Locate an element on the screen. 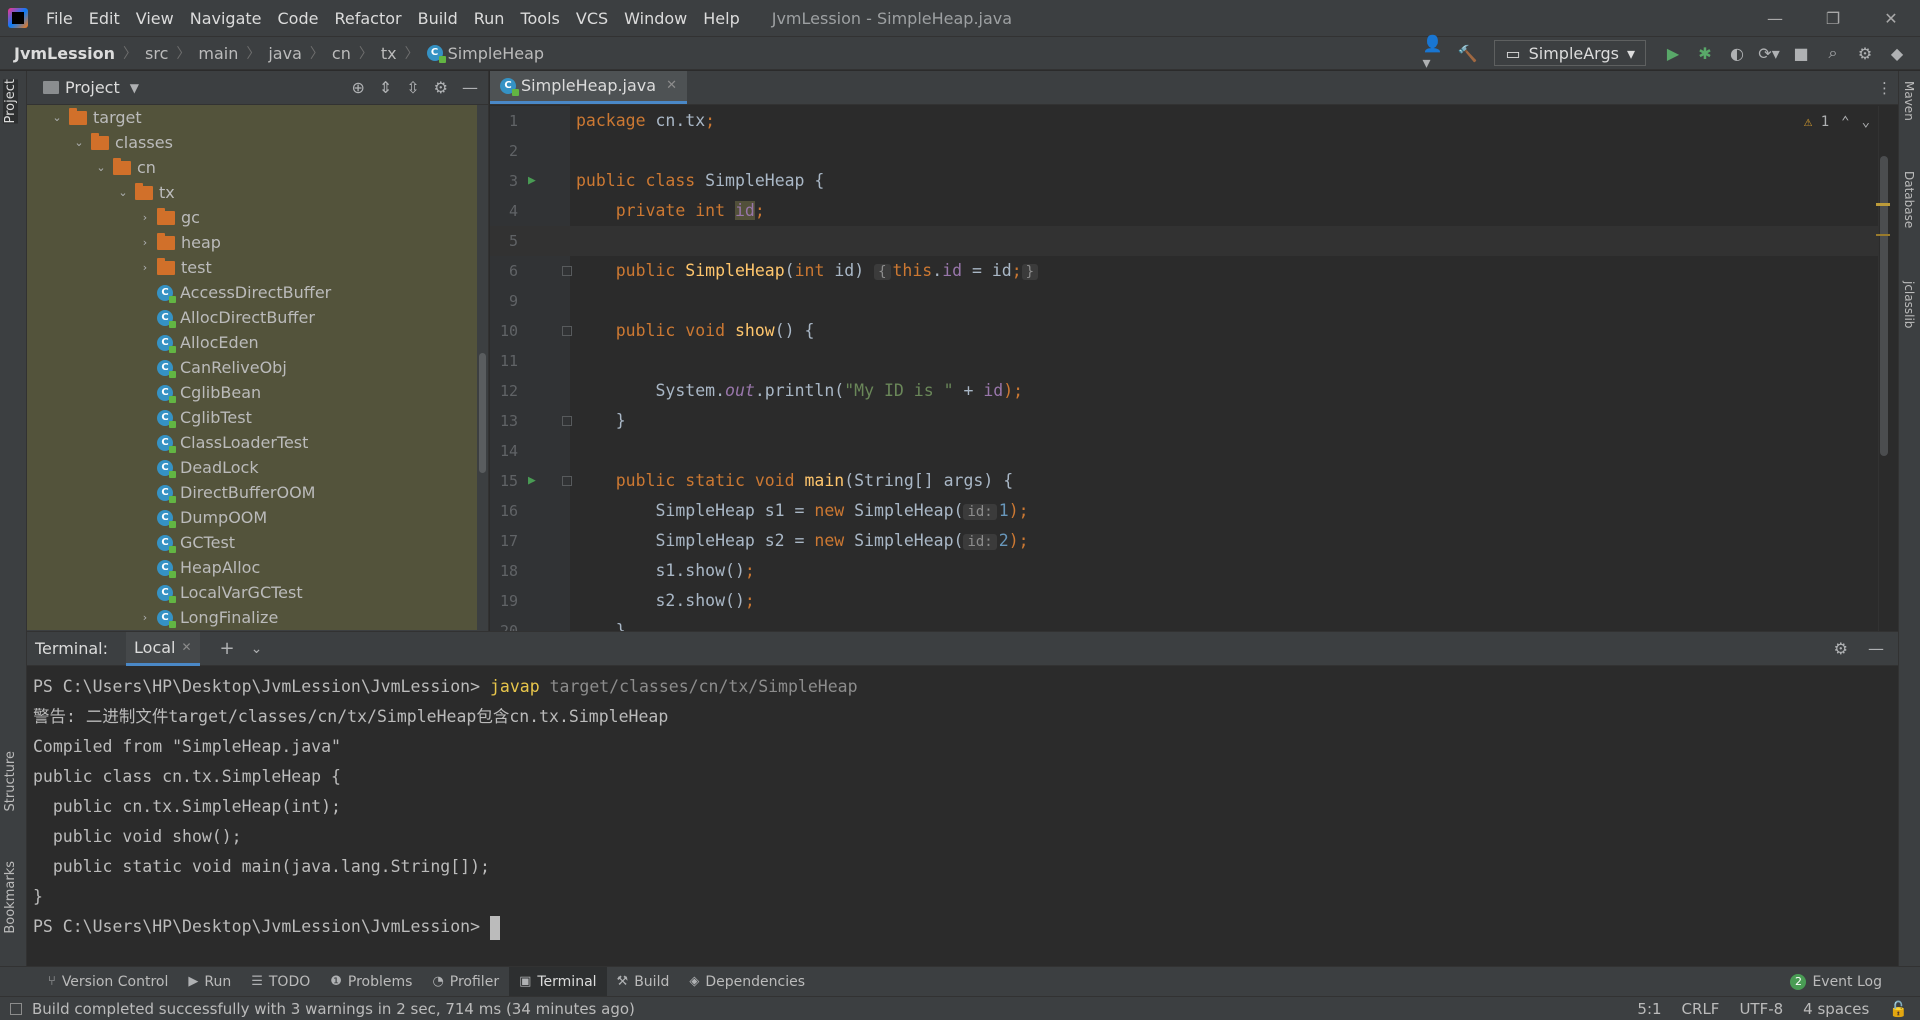  user-icon: 👤▾ is located at coordinates (1435, 53).